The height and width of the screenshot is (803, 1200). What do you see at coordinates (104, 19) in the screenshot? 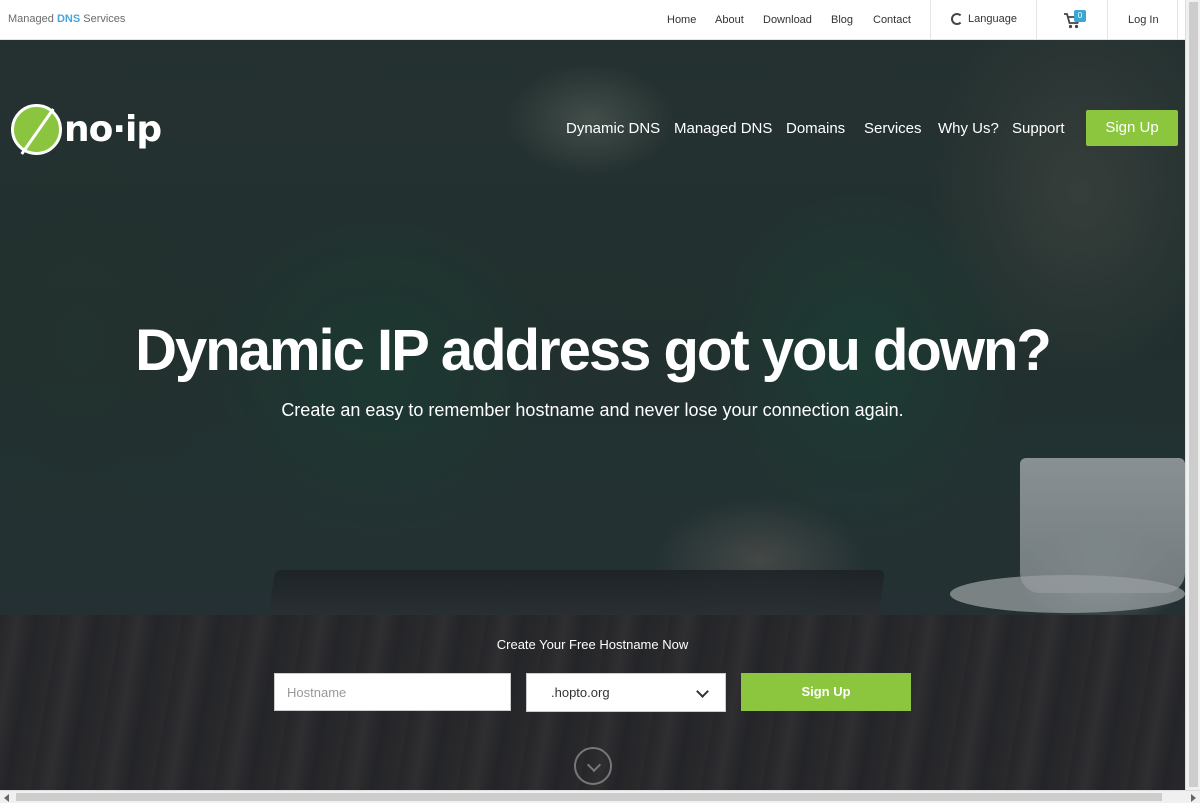
I see `tagline-suffix: Services` at bounding box center [104, 19].